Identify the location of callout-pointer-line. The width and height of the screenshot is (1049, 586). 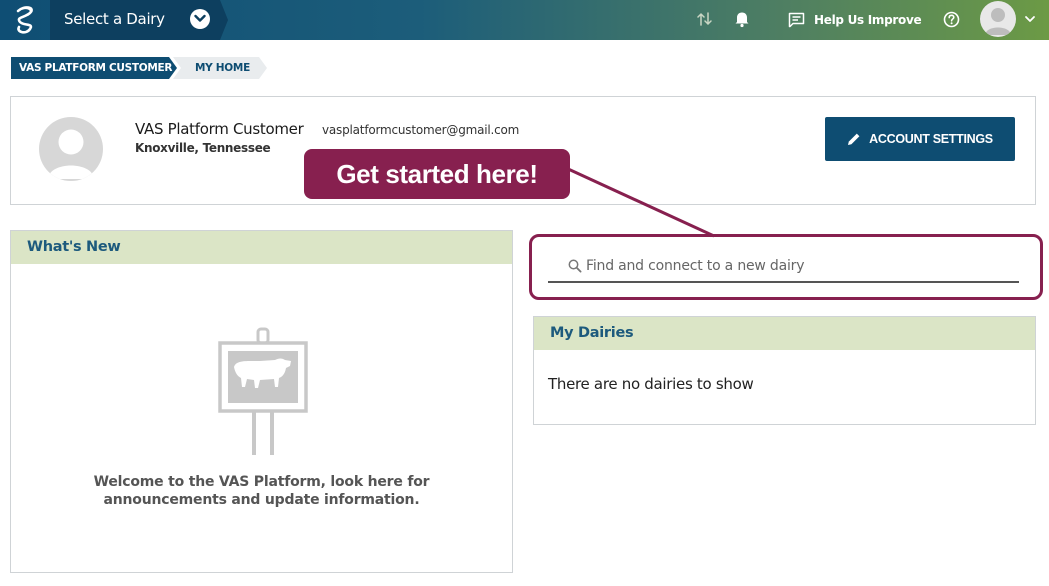
(640, 202).